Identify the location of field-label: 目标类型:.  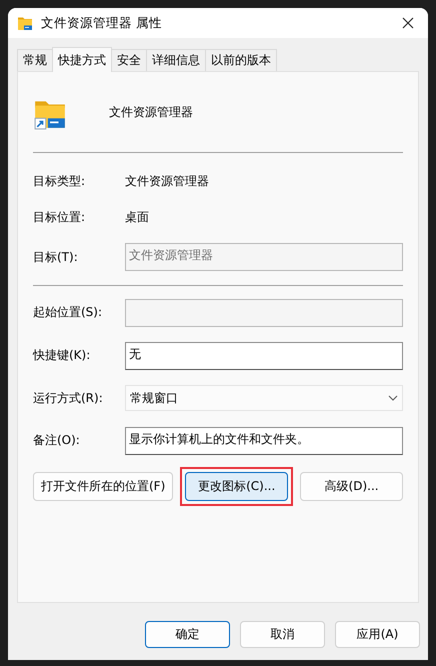
(59, 181).